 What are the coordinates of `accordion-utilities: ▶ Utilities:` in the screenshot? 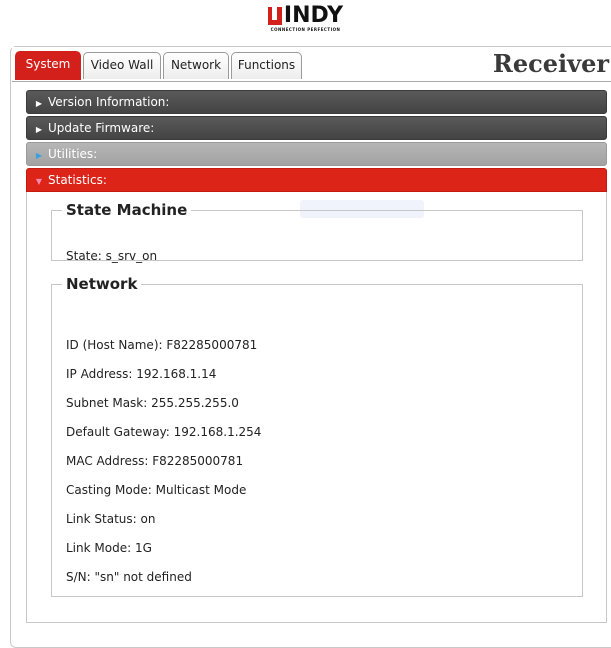 It's located at (316, 154).